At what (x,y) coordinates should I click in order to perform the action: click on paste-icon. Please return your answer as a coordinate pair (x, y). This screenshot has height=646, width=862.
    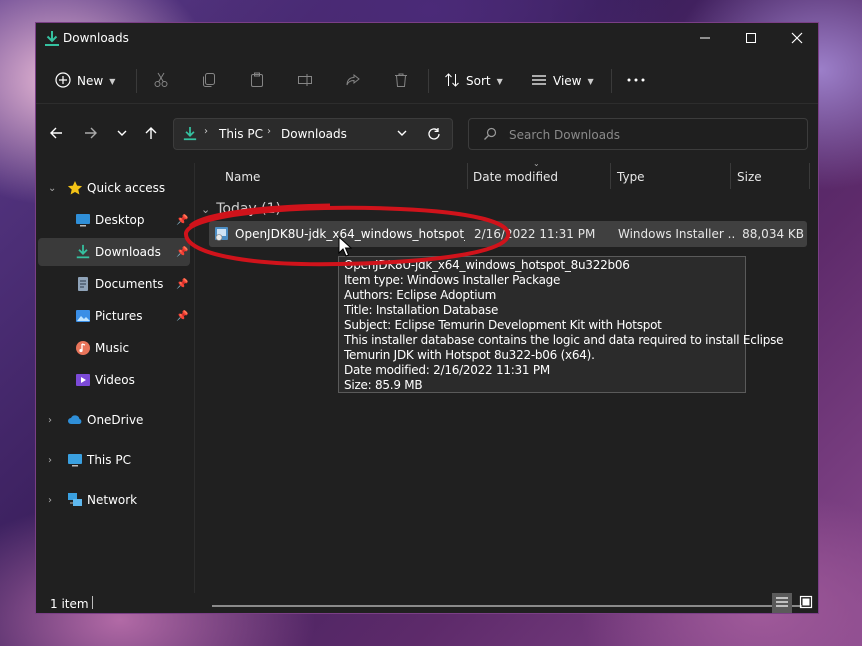
    Looking at the image, I should click on (257, 81).